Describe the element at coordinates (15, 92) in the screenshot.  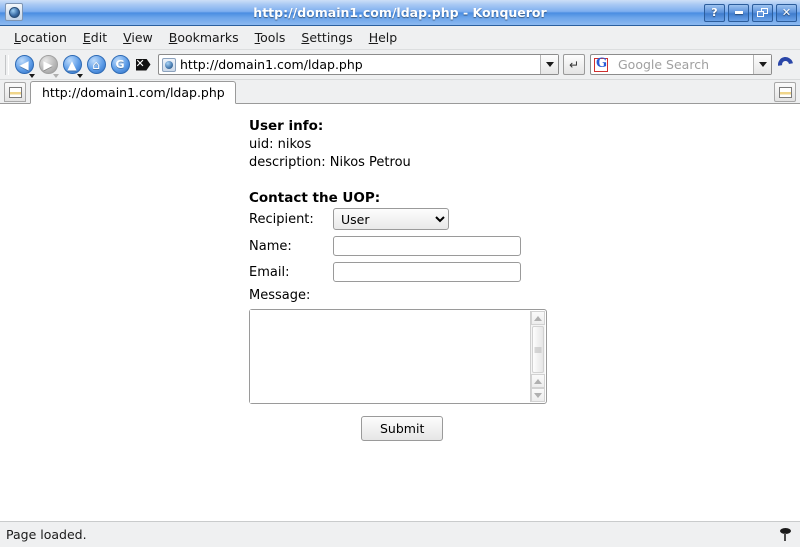
I see `new-tab-icon` at that location.